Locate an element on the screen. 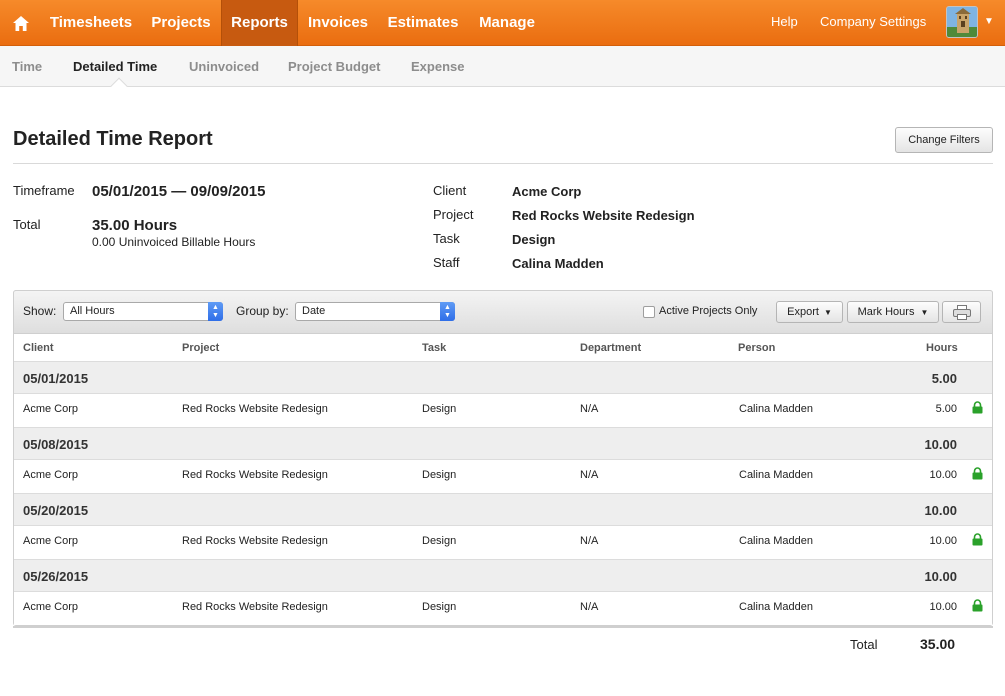  tab-time: Time is located at coordinates (27, 66).